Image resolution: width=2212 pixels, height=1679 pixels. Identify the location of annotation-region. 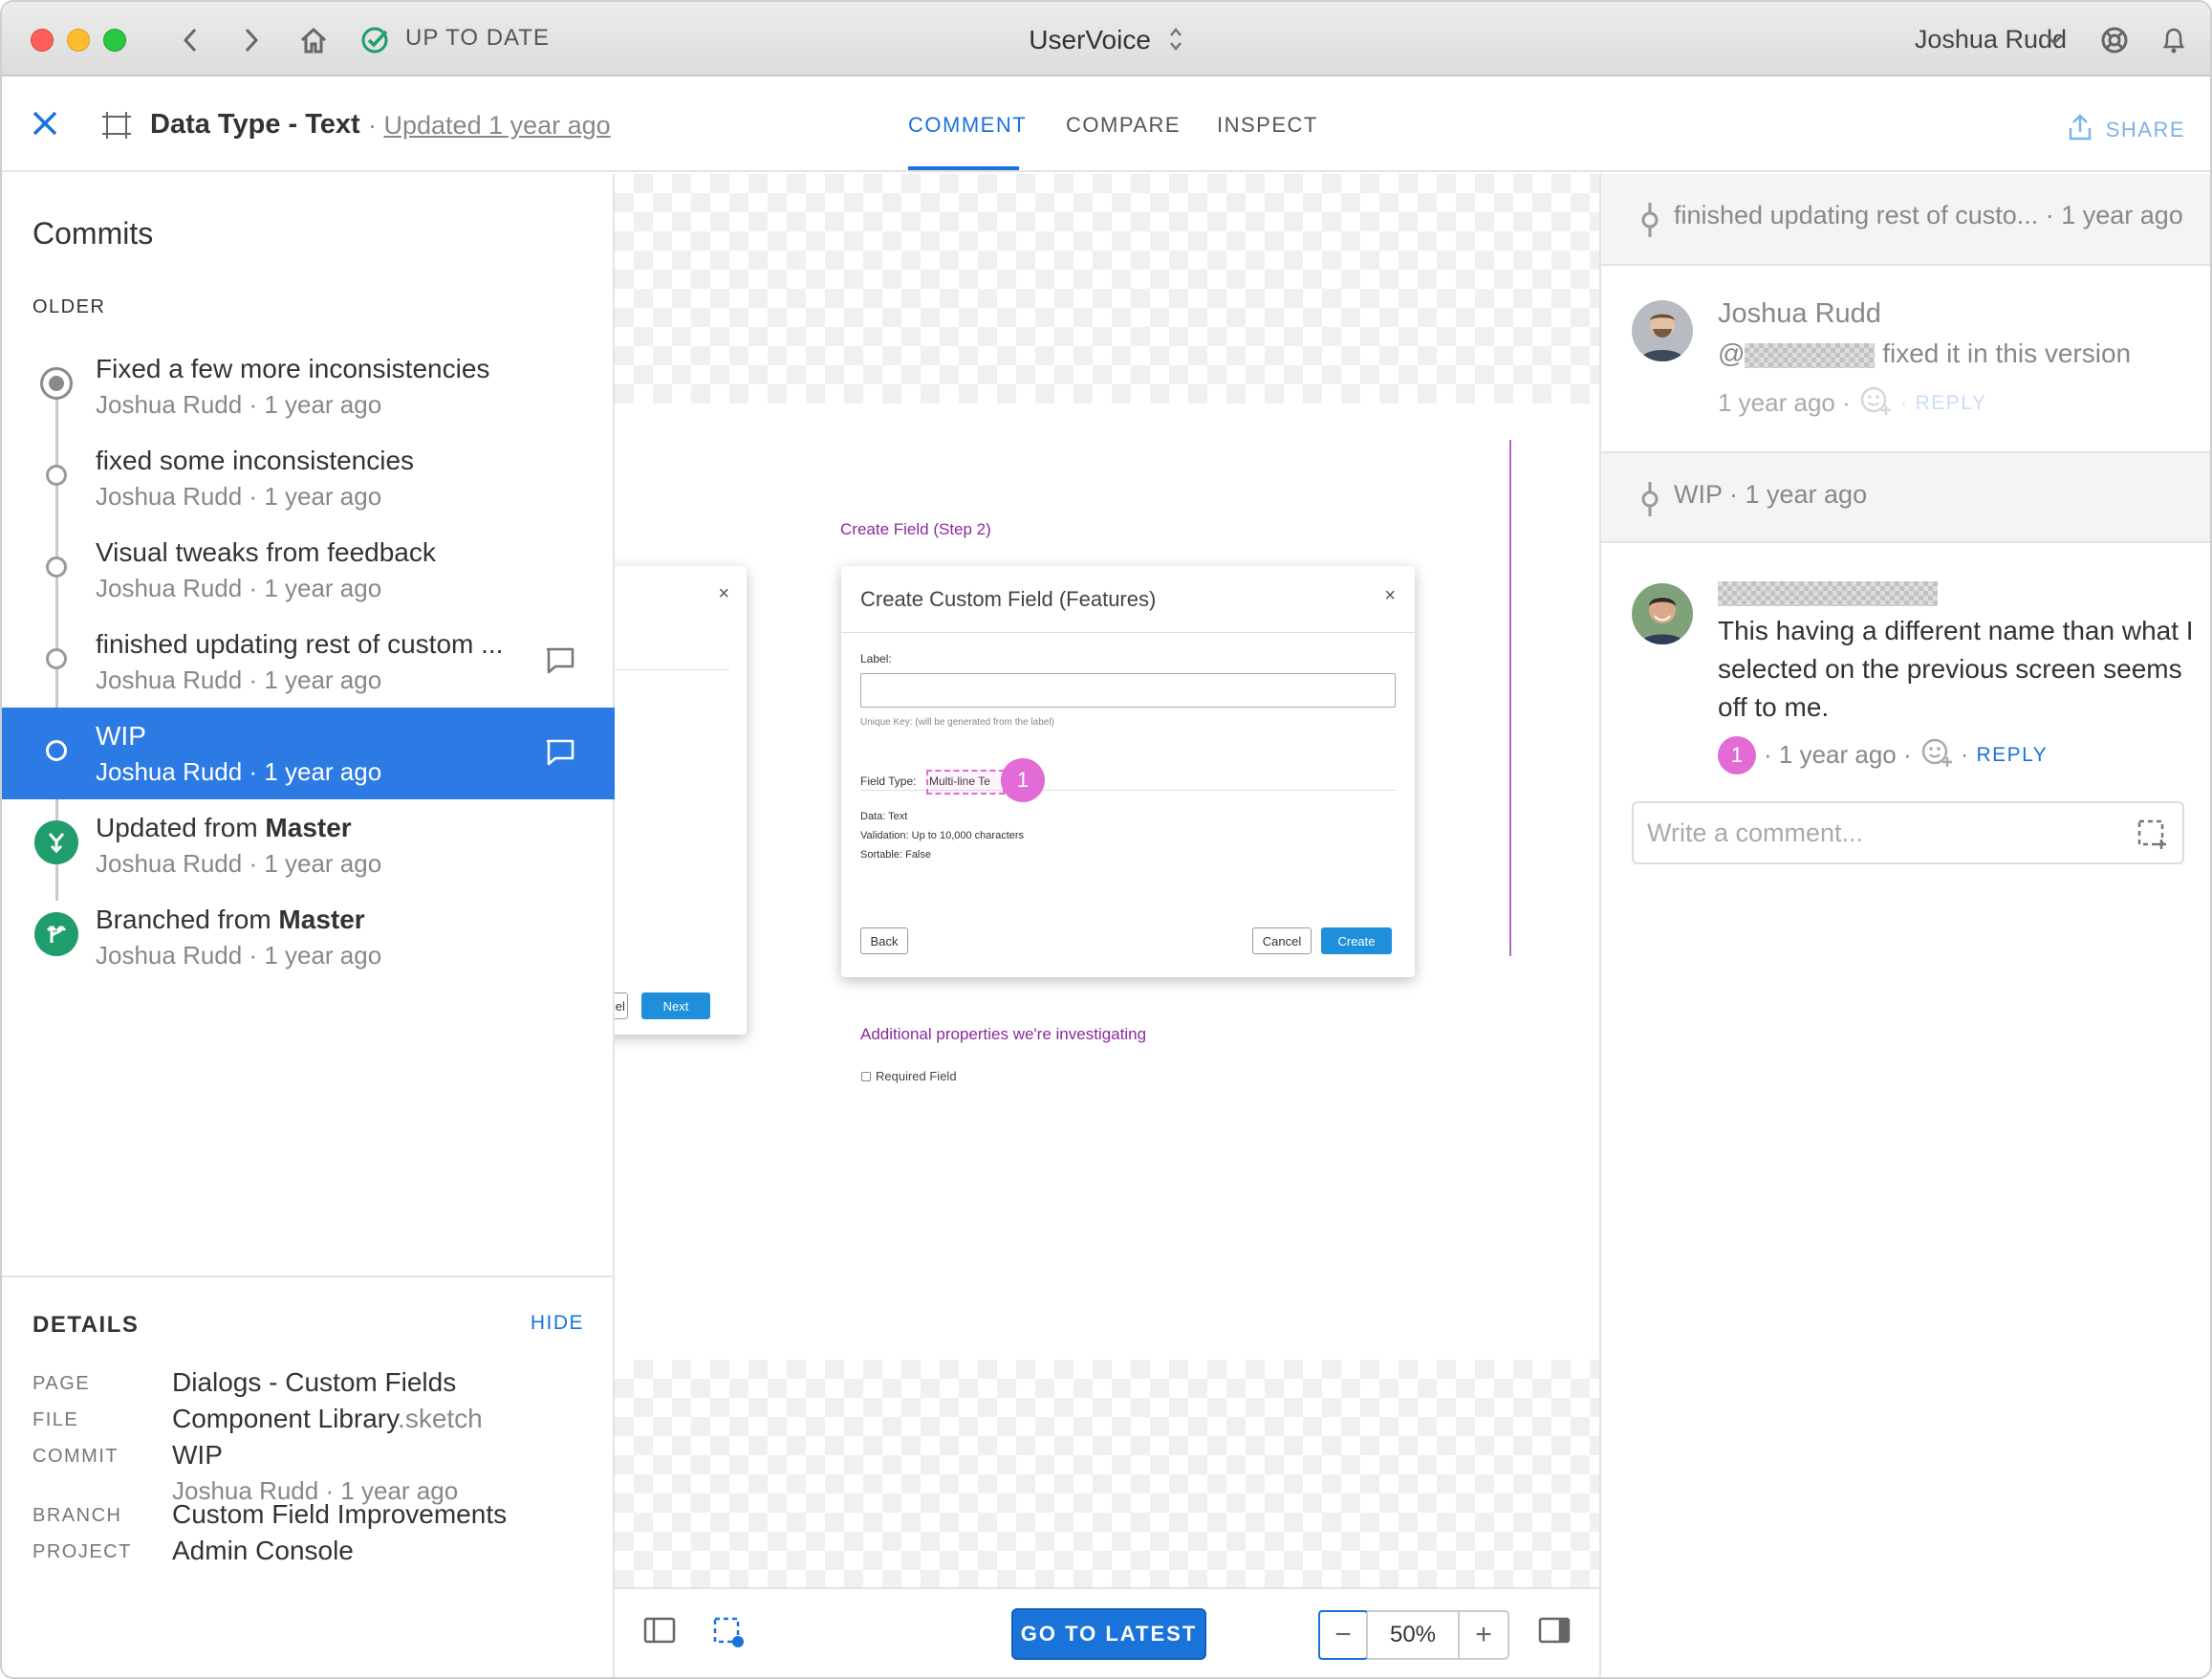
(966, 782).